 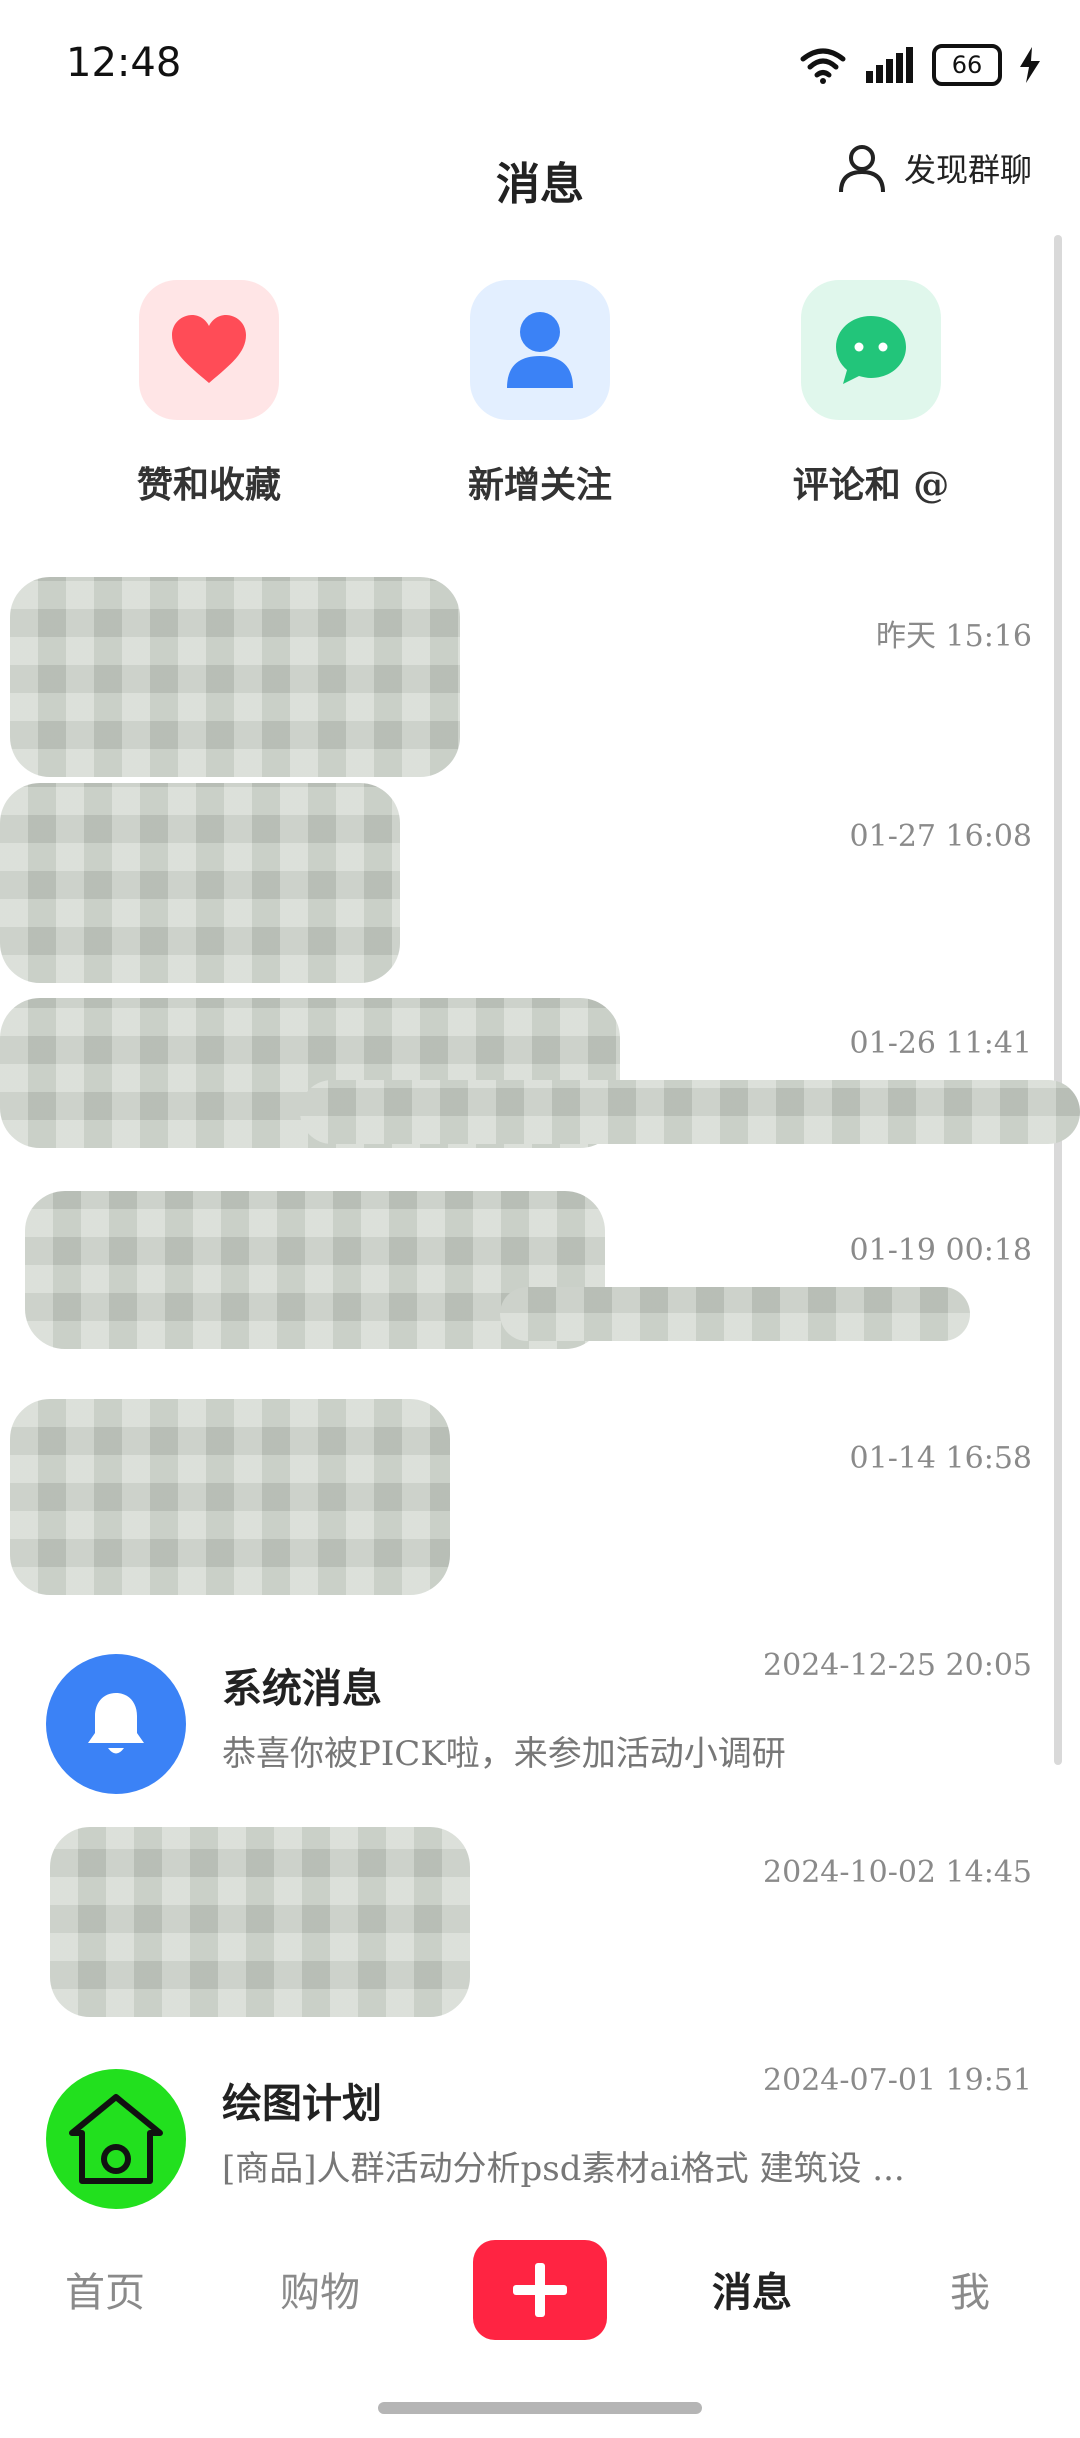 I want to click on house-icon, so click(x=116, y=2139).